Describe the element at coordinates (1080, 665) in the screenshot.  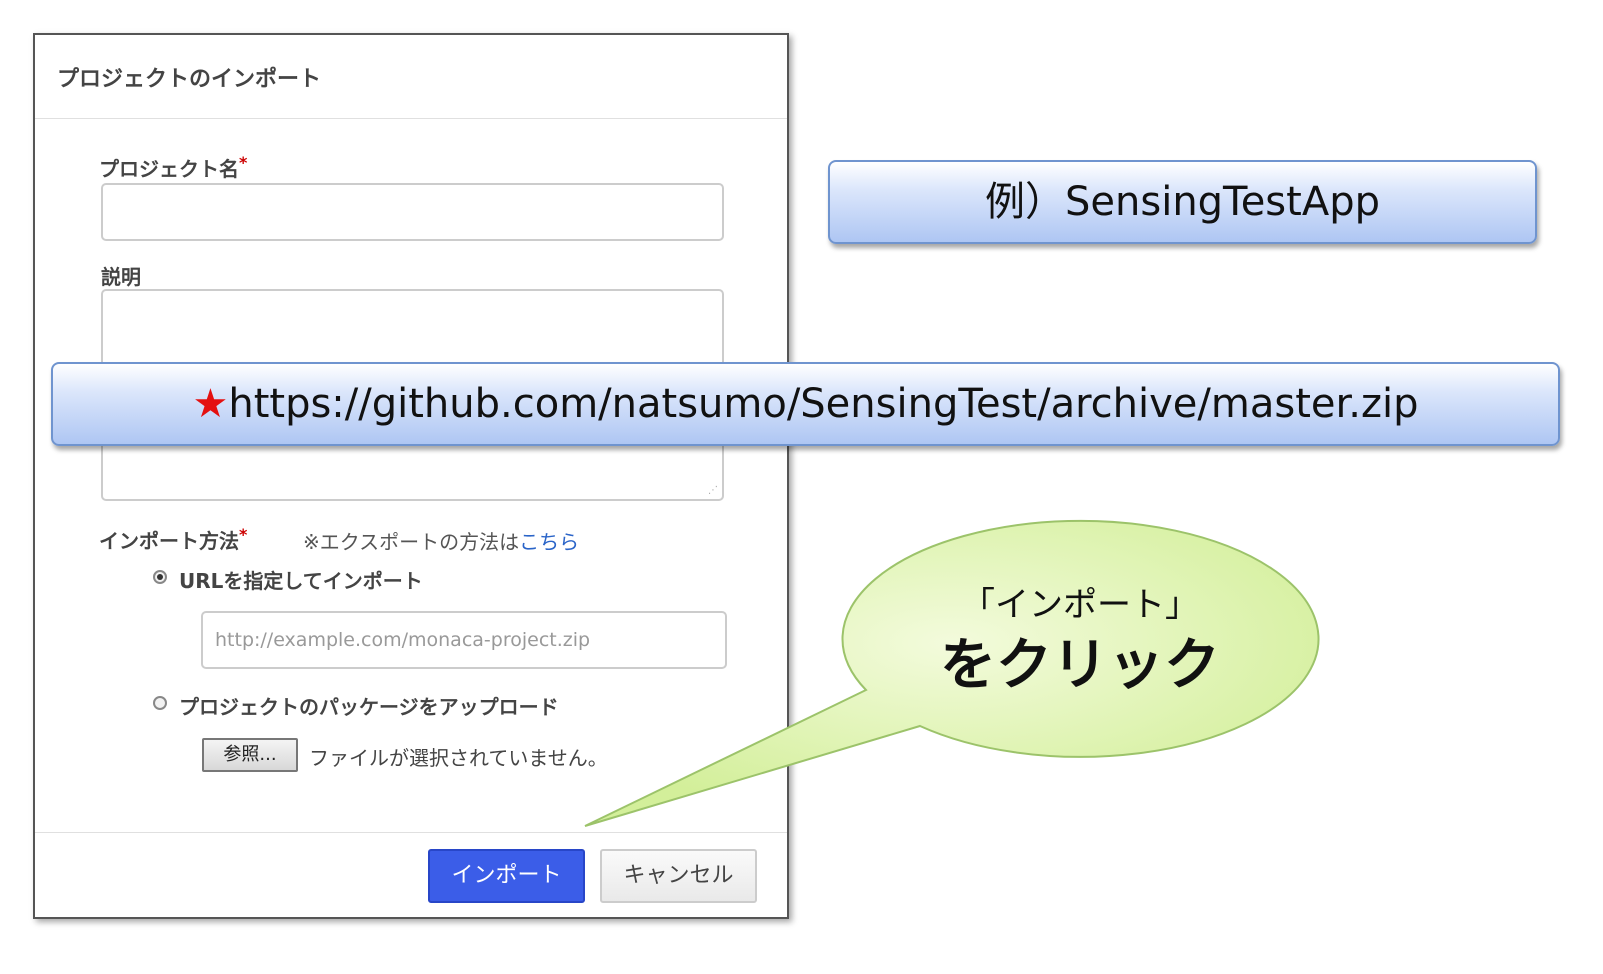
I see `bubble-line-2: をクリック` at that location.